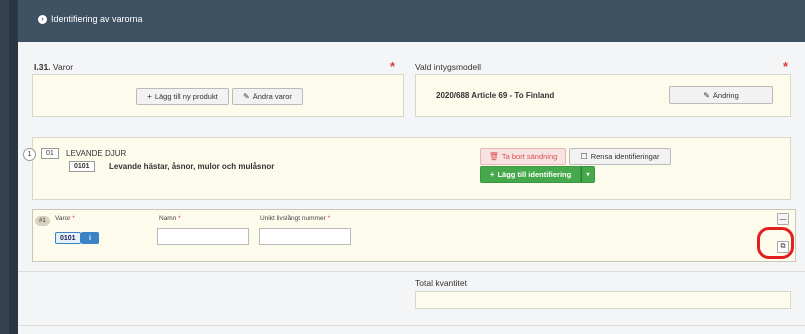 This screenshot has width=805, height=334. I want to click on edit-goods-button: ✎ Ändra varor, so click(267, 96).